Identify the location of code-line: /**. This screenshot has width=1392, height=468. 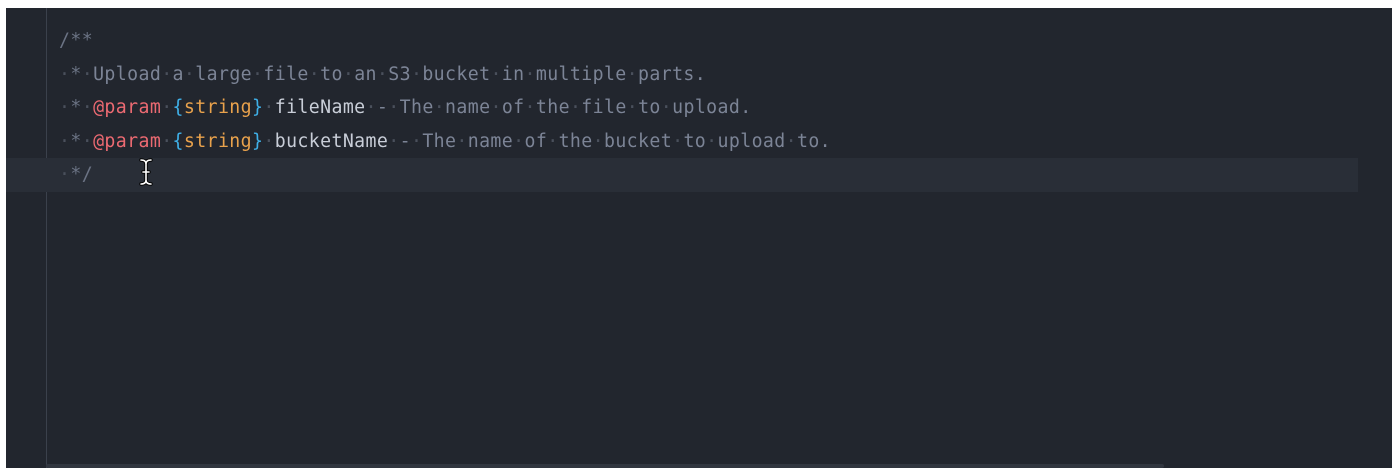
(699, 41).